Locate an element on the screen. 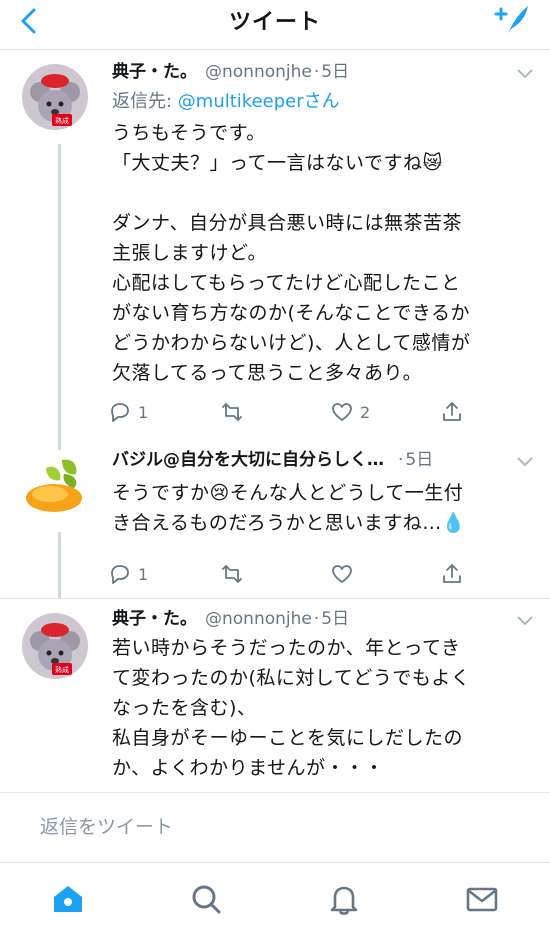 Image resolution: width=550 pixels, height=928 pixels. top-bar: ツイート is located at coordinates (275, 25).